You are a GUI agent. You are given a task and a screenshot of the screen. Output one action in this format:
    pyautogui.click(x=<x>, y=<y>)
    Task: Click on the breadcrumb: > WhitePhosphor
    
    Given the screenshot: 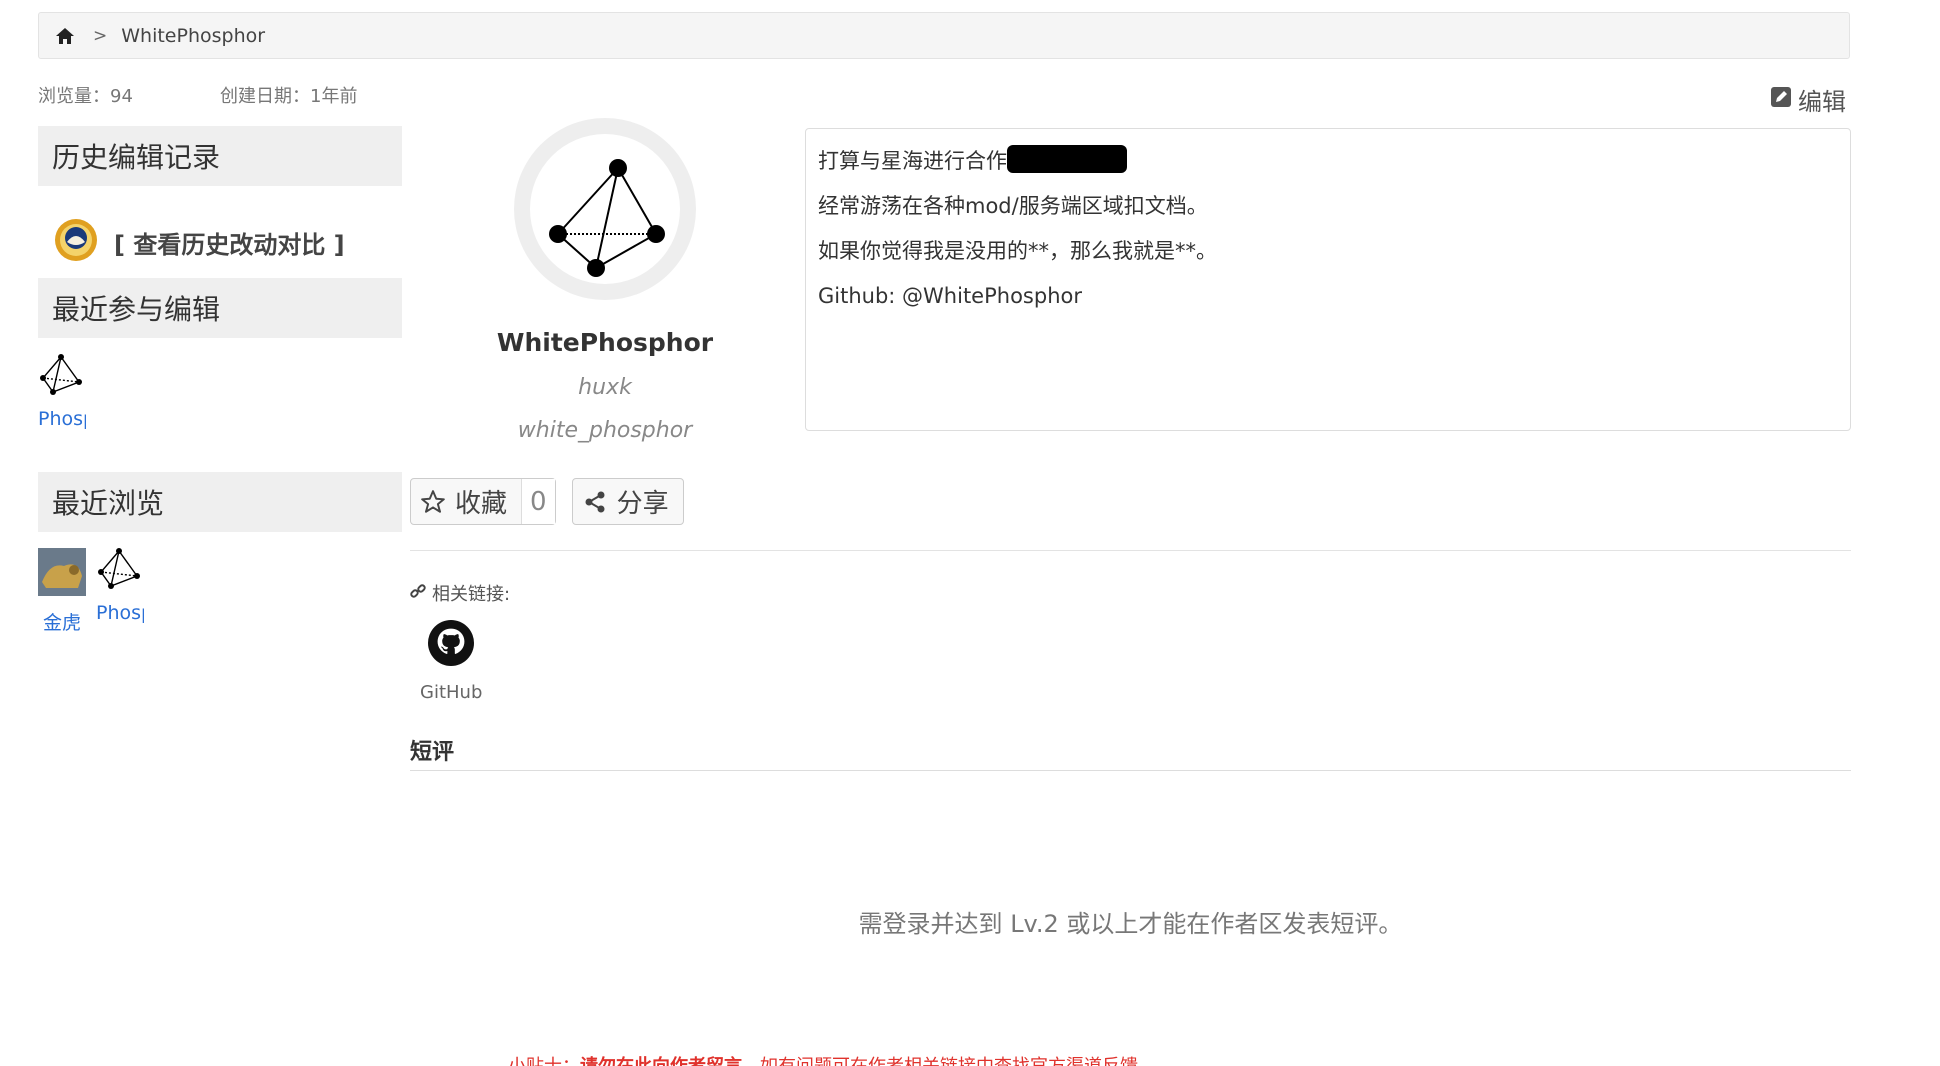 What is the action you would take?
    pyautogui.click(x=944, y=35)
    